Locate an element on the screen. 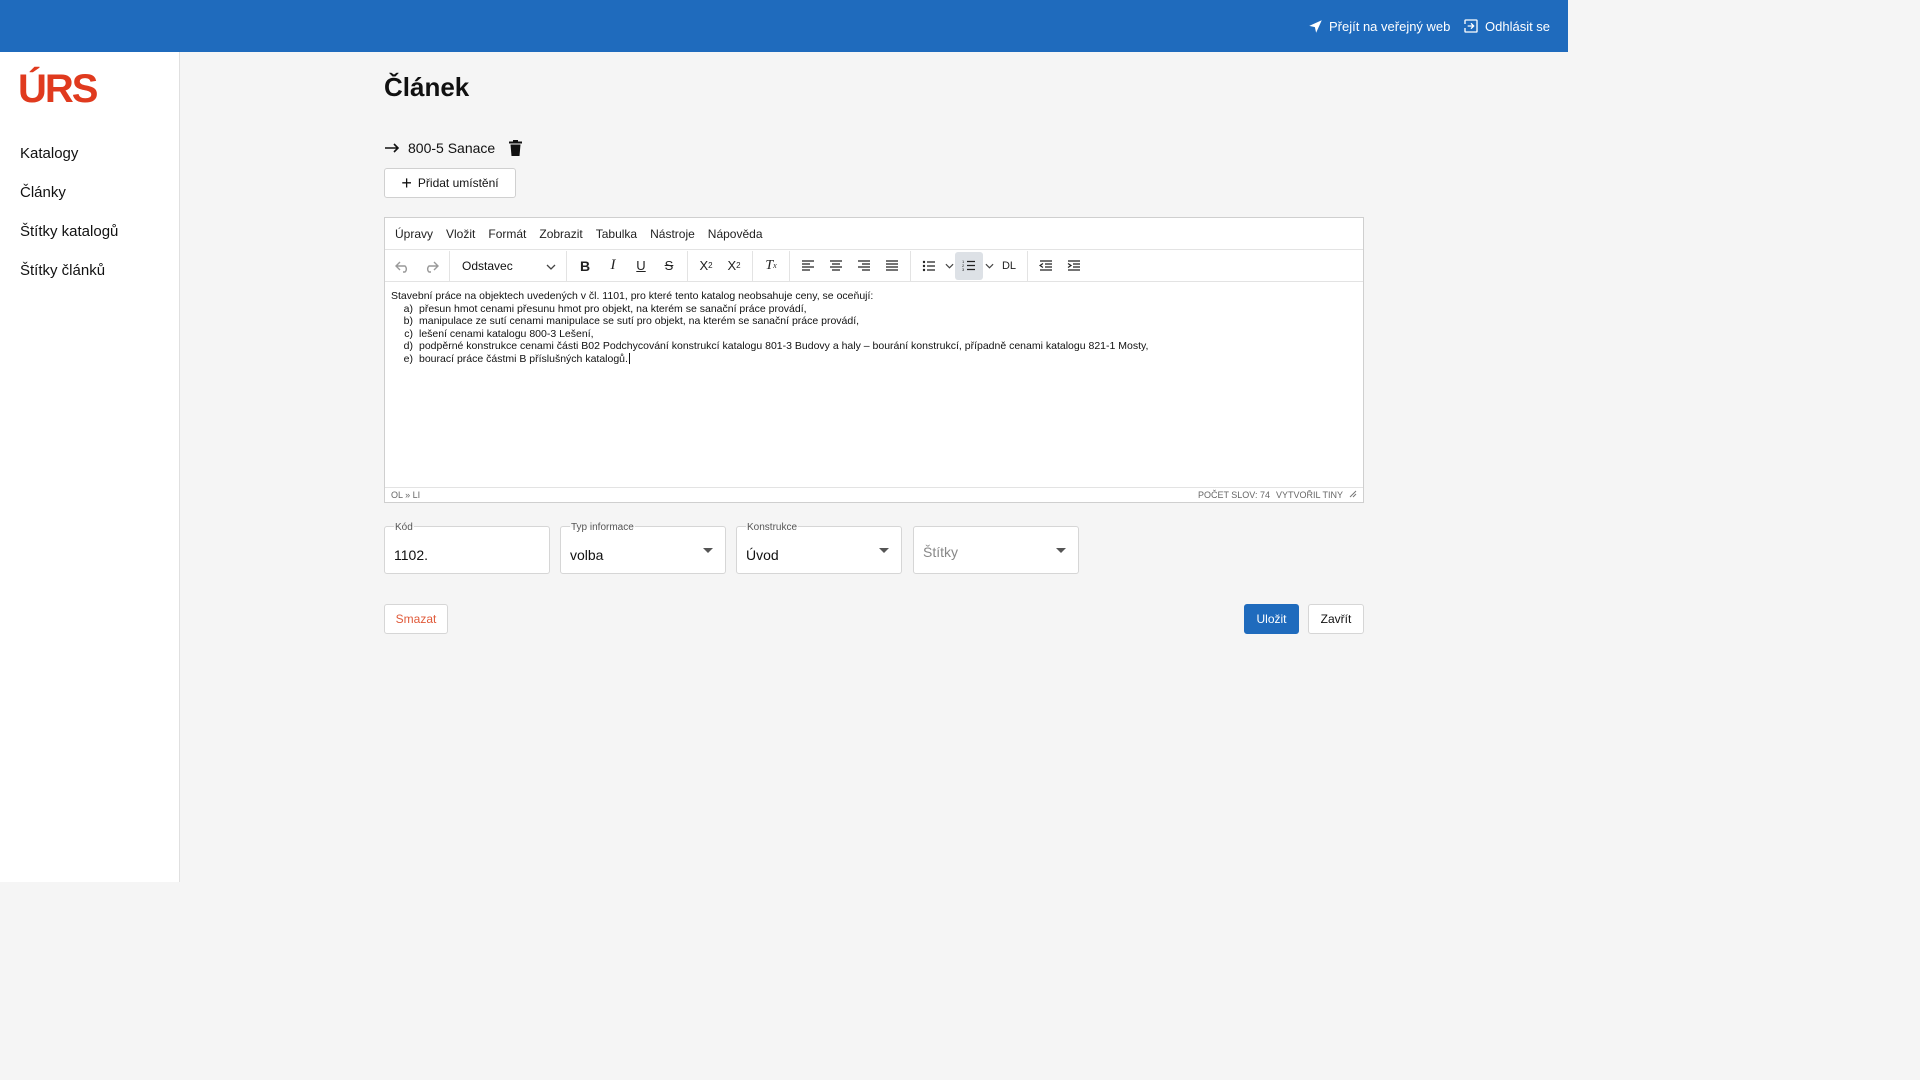 The height and width of the screenshot is (1080, 1920). tags-select: Štítky is located at coordinates (996, 550).